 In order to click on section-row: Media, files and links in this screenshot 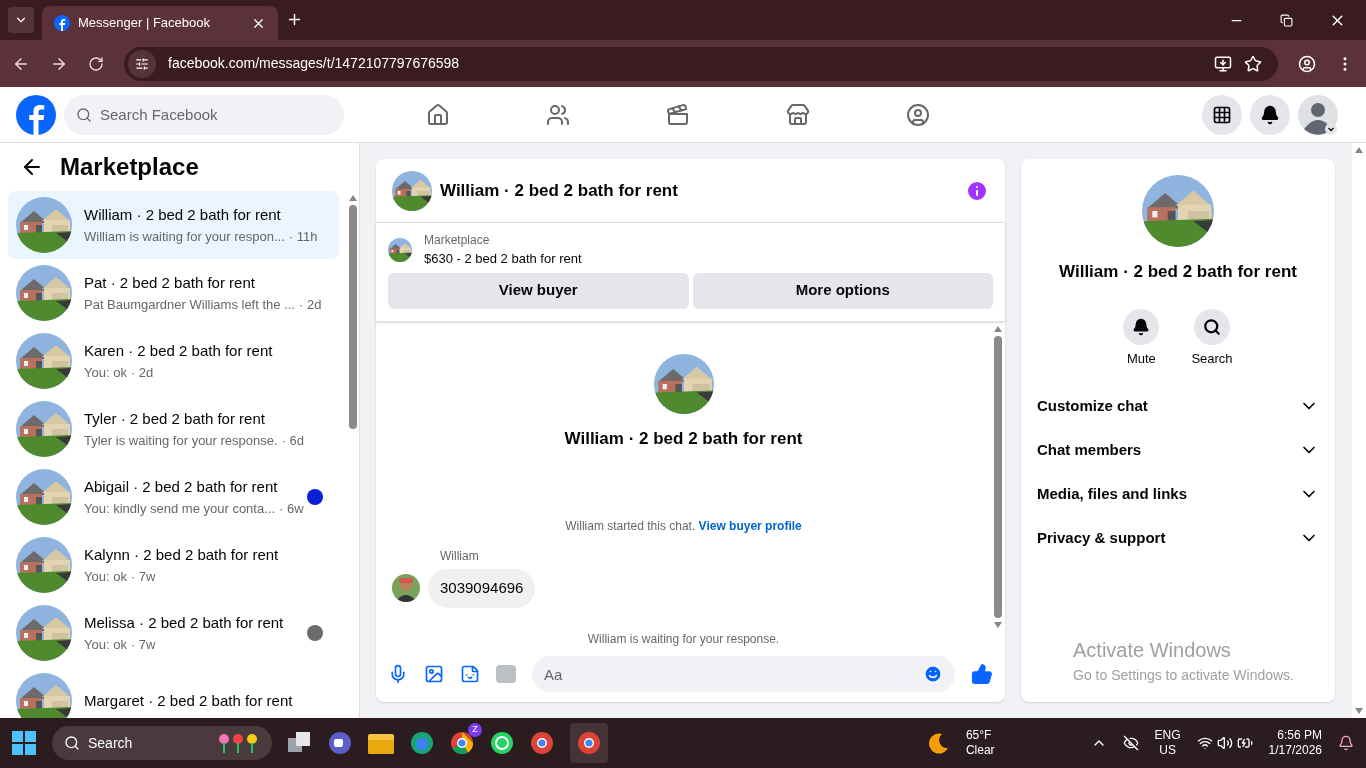, I will do `click(1178, 494)`.